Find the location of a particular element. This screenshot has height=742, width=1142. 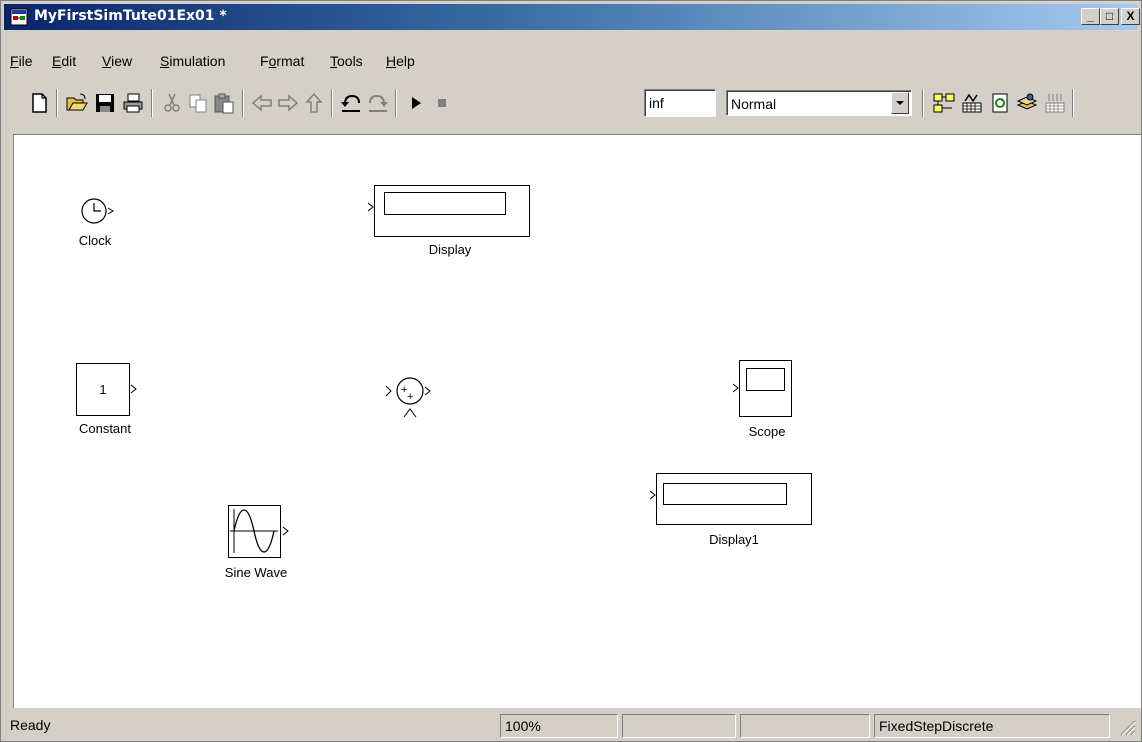

maximize-icon: □ is located at coordinates (1109, 16).